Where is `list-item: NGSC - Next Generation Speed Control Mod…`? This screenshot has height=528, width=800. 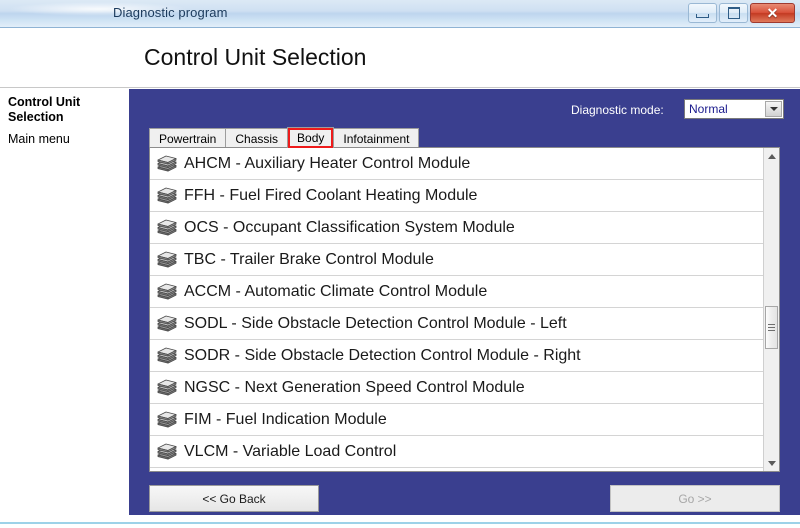
list-item: NGSC - Next Generation Speed Control Mod… is located at coordinates (457, 388).